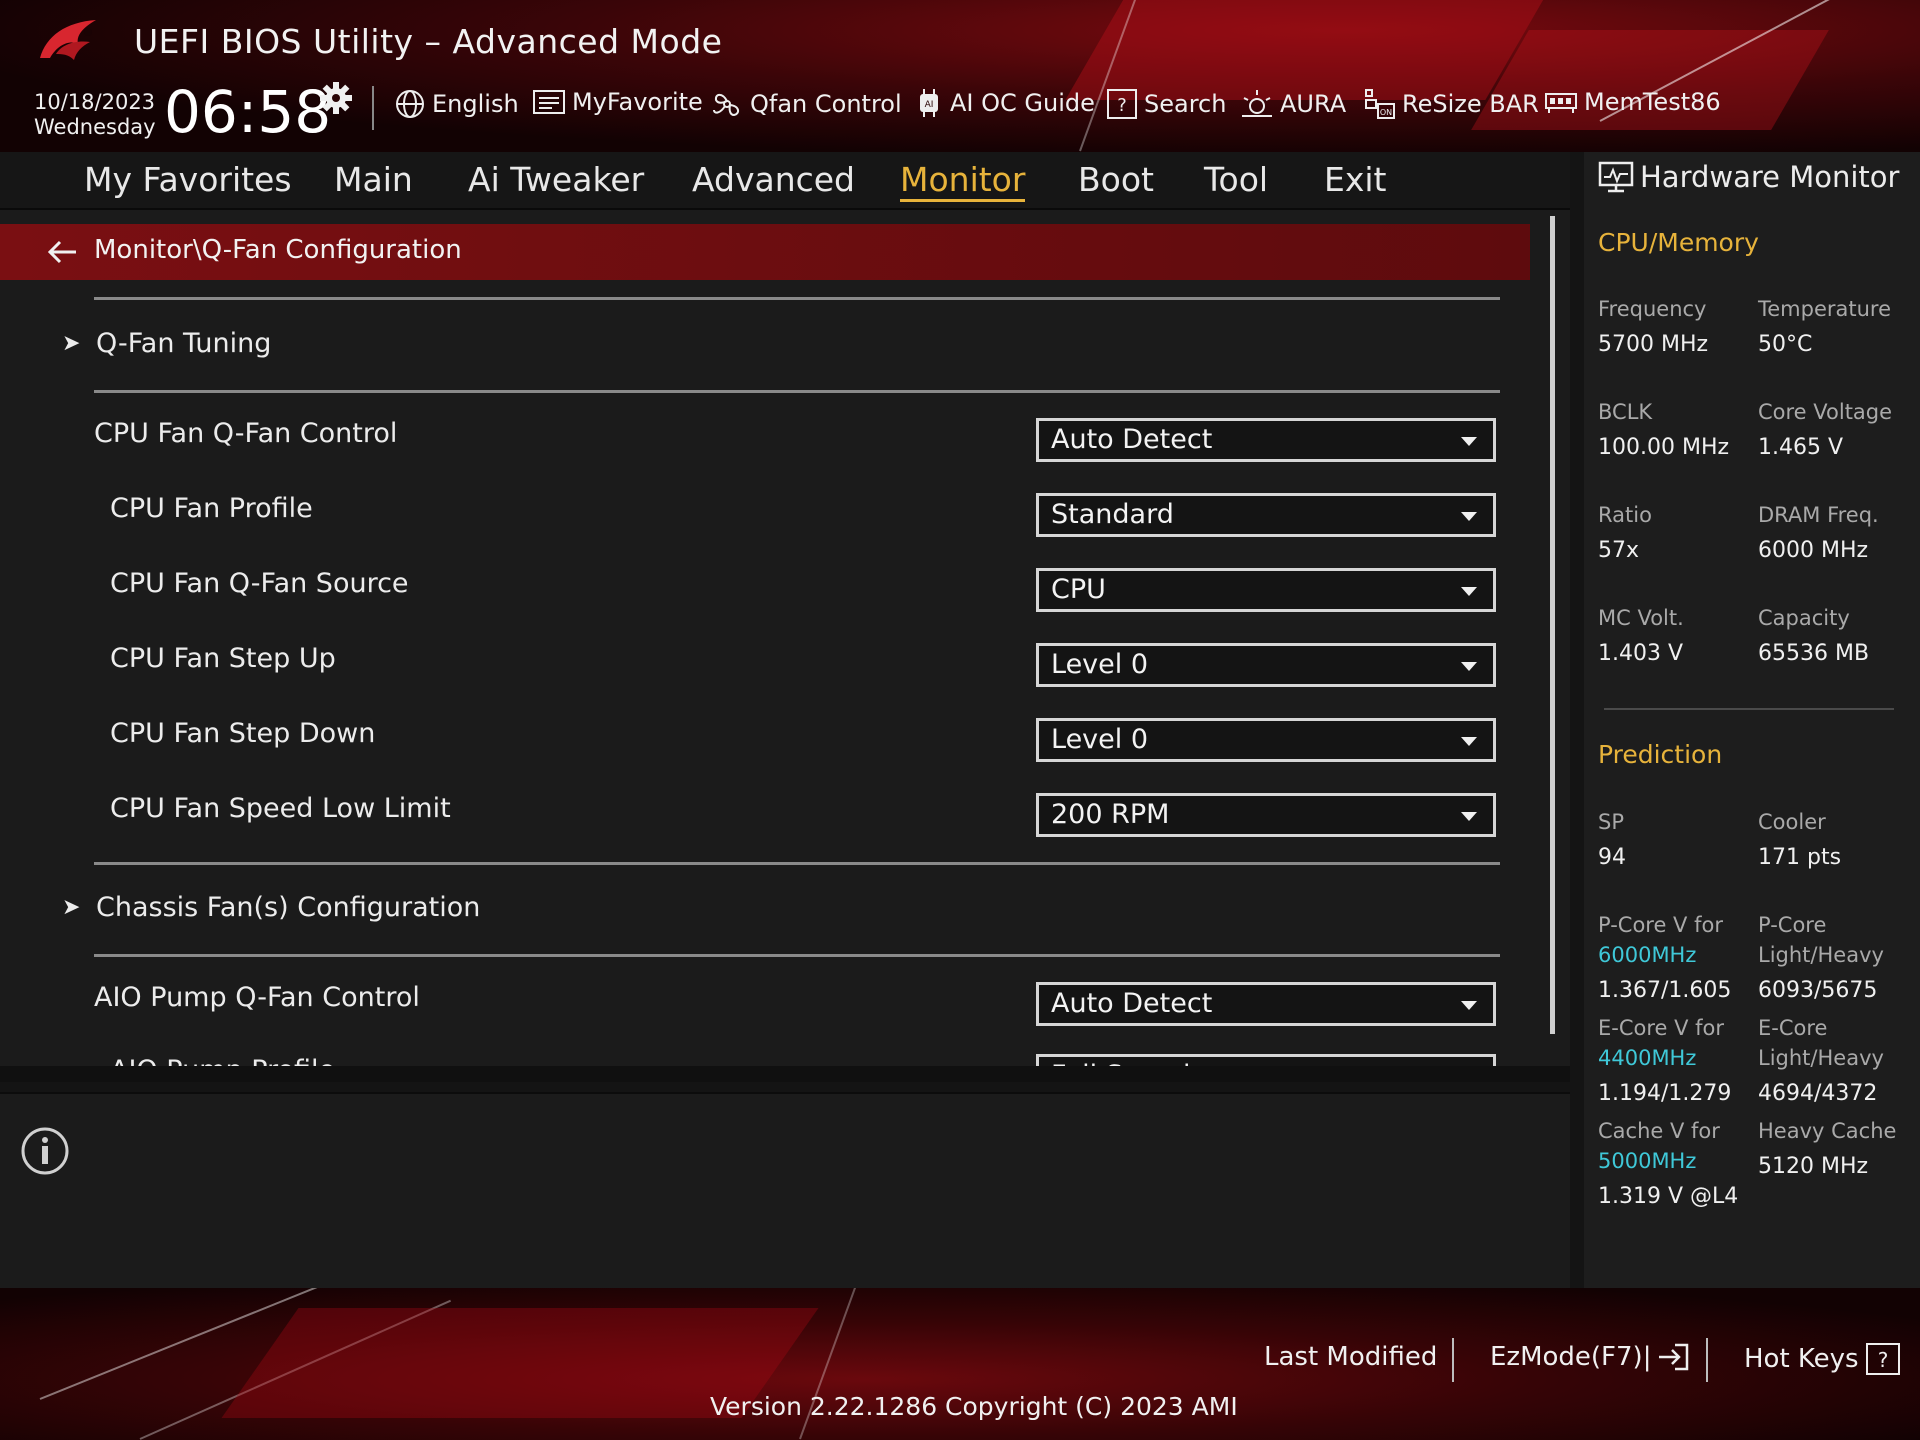  I want to click on breadcrumb-bar: Monitor\Q-Fan Configuration, so click(765, 252).